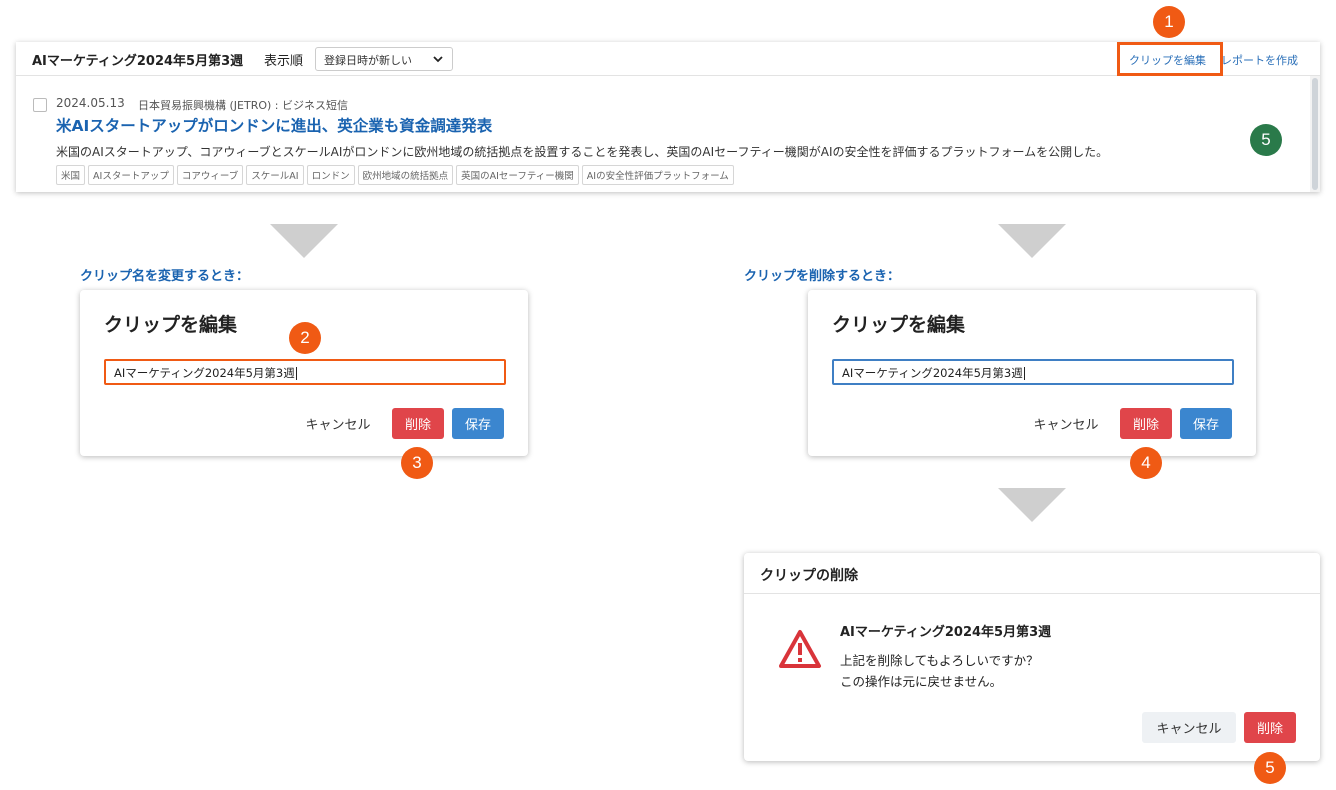 This screenshot has width=1336, height=790. I want to click on tag: スケールAI, so click(275, 175).